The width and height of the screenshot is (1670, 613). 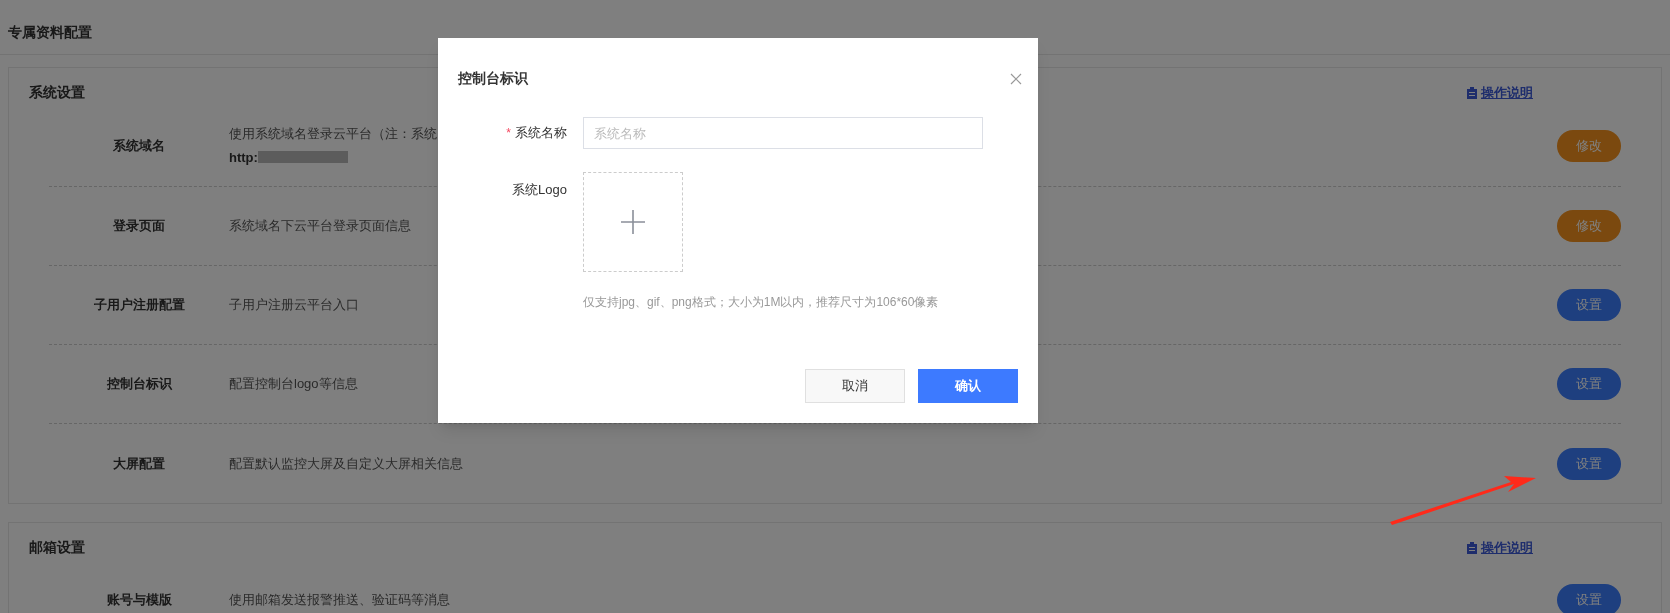 What do you see at coordinates (139, 305) in the screenshot?
I see `row-label: 子用户注册配置` at bounding box center [139, 305].